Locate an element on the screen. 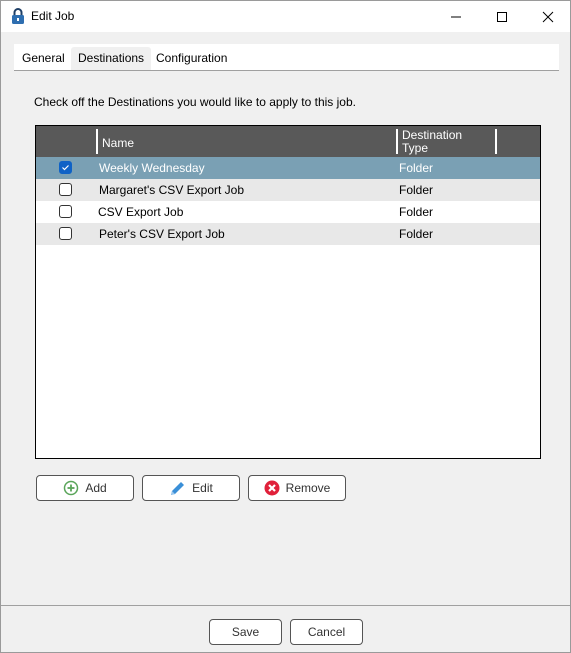  row-name: CSV Export Job is located at coordinates (141, 212).